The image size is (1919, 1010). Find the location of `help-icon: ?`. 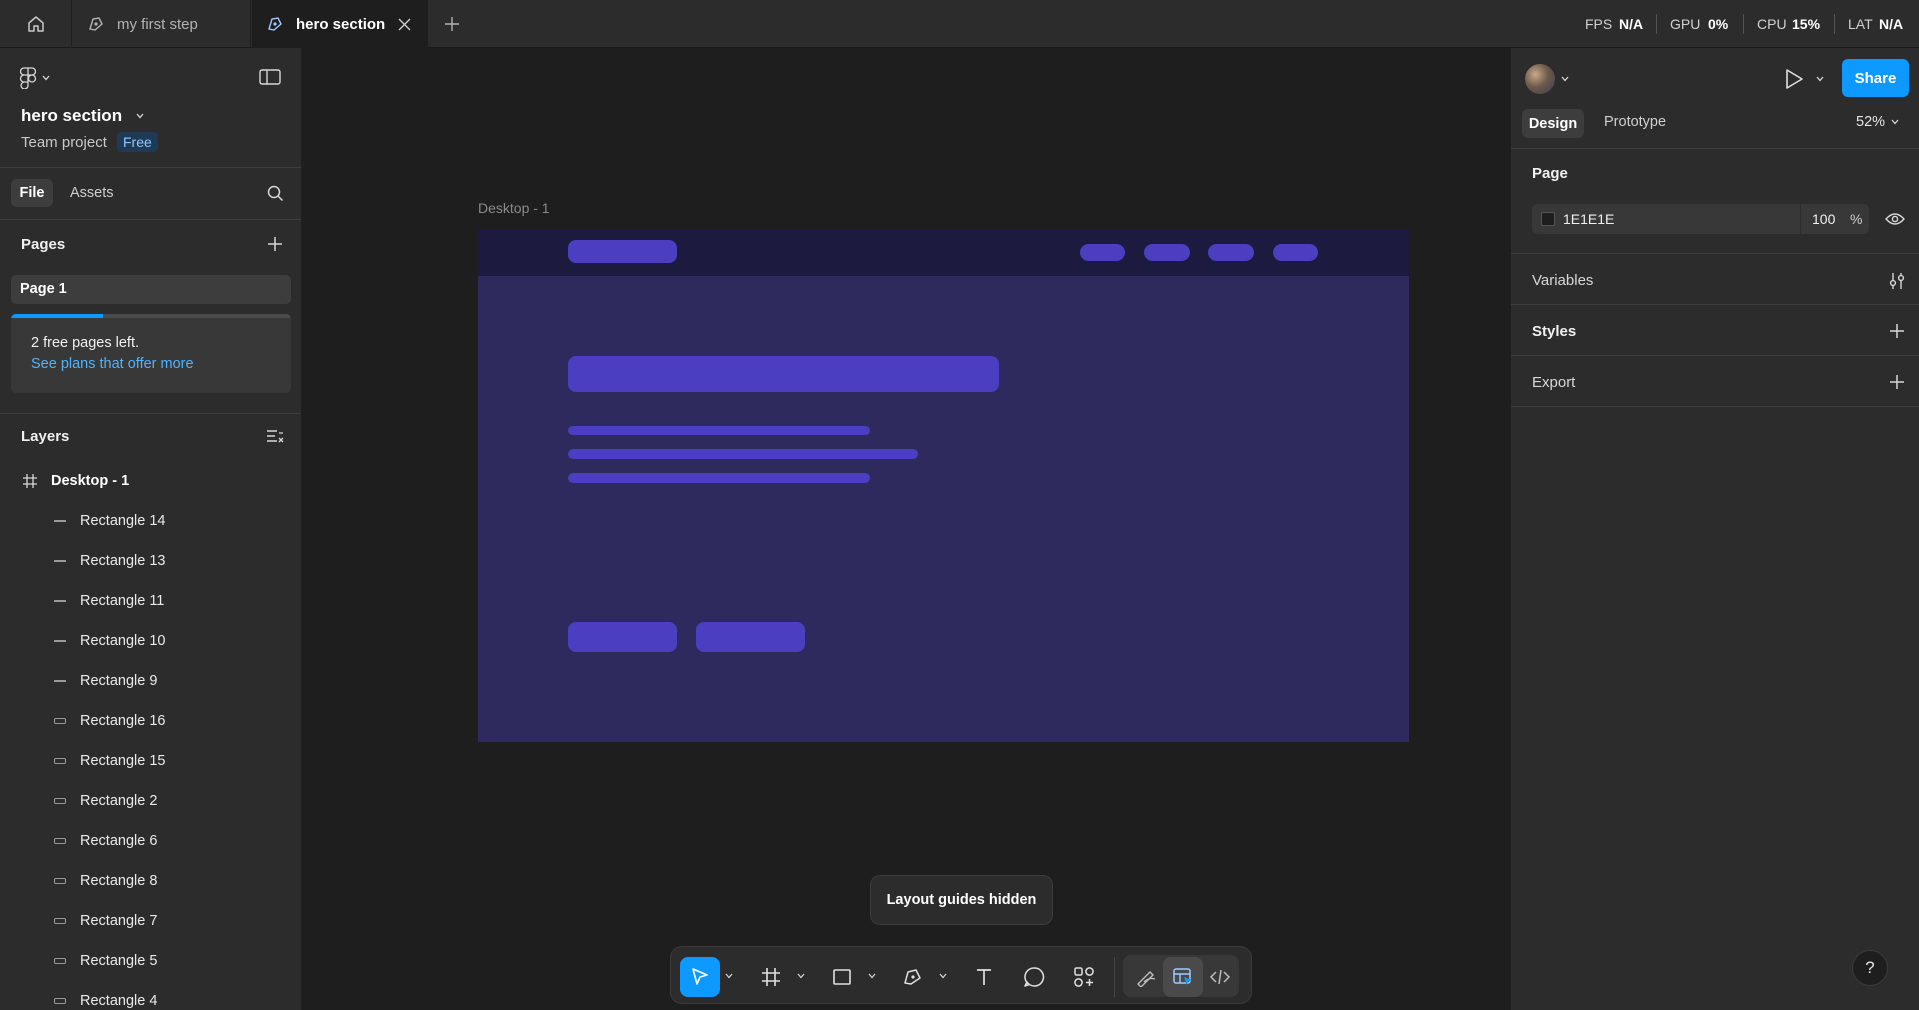

help-icon: ? is located at coordinates (1870, 967).